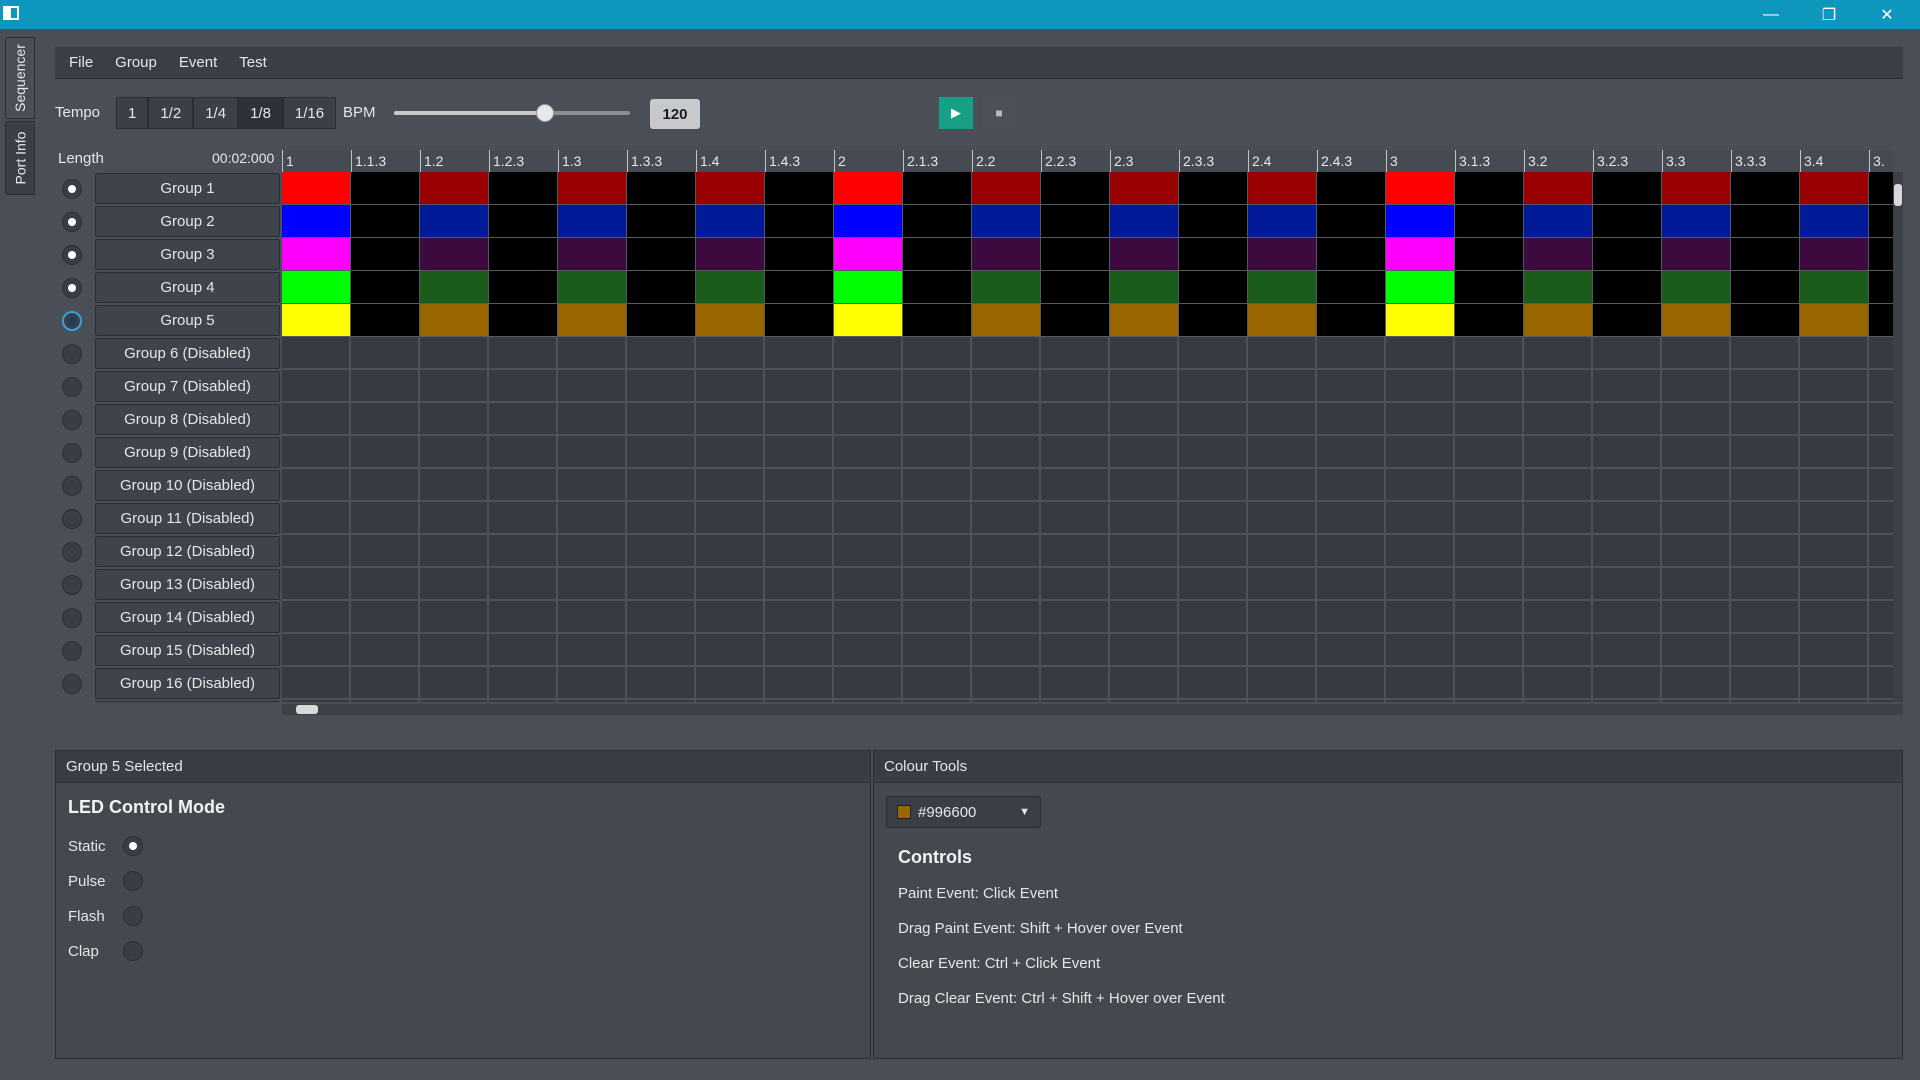 The image size is (1920, 1080). Describe the element at coordinates (1887, 14) in the screenshot. I see `close-button: ✕` at that location.